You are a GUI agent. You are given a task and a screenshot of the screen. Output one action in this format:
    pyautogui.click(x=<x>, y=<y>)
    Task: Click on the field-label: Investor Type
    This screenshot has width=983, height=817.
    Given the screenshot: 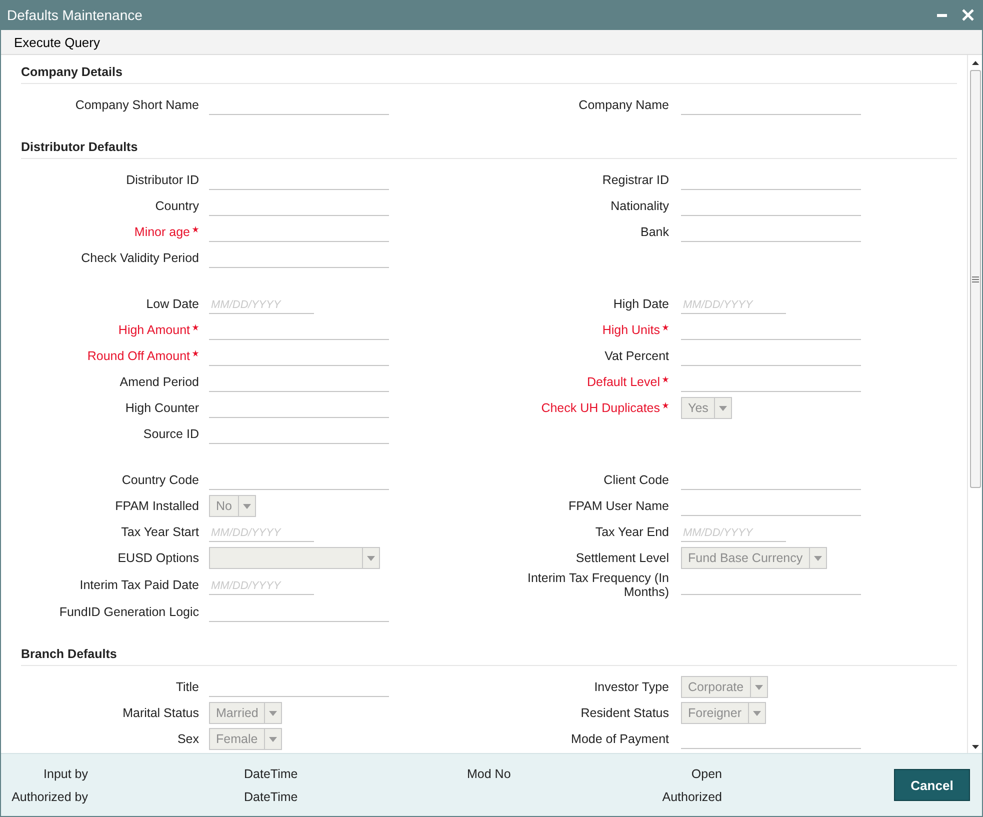 What is the action you would take?
    pyautogui.click(x=631, y=687)
    